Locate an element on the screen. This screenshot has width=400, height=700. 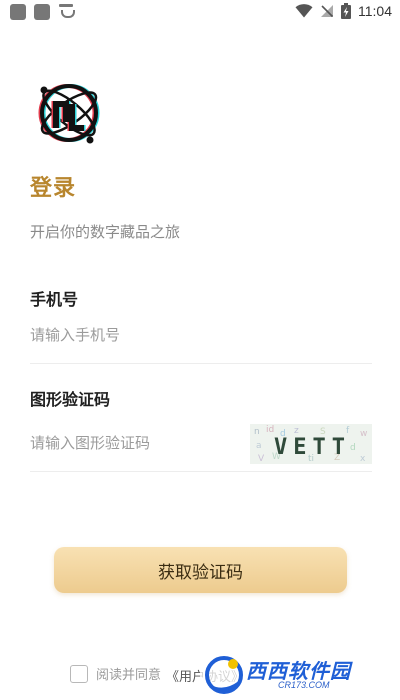
no-signal-icon is located at coordinates (327, 11).